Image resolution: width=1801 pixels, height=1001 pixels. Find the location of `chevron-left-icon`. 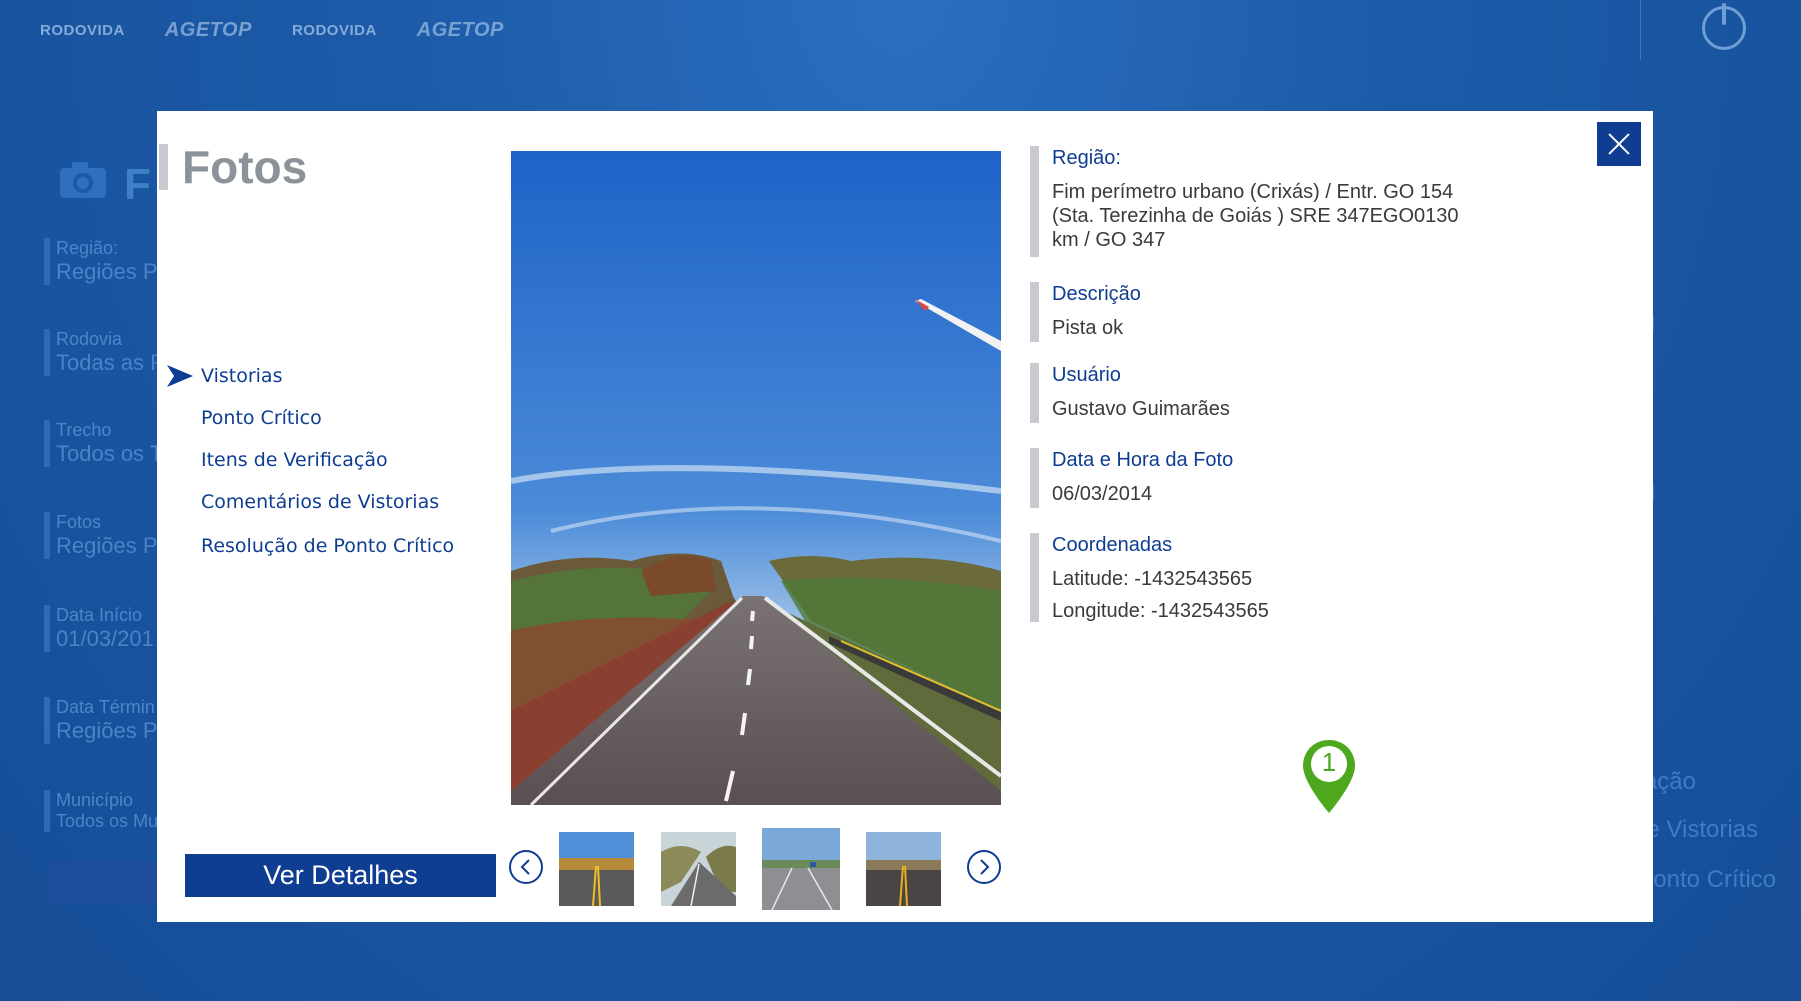

chevron-left-icon is located at coordinates (525, 867).